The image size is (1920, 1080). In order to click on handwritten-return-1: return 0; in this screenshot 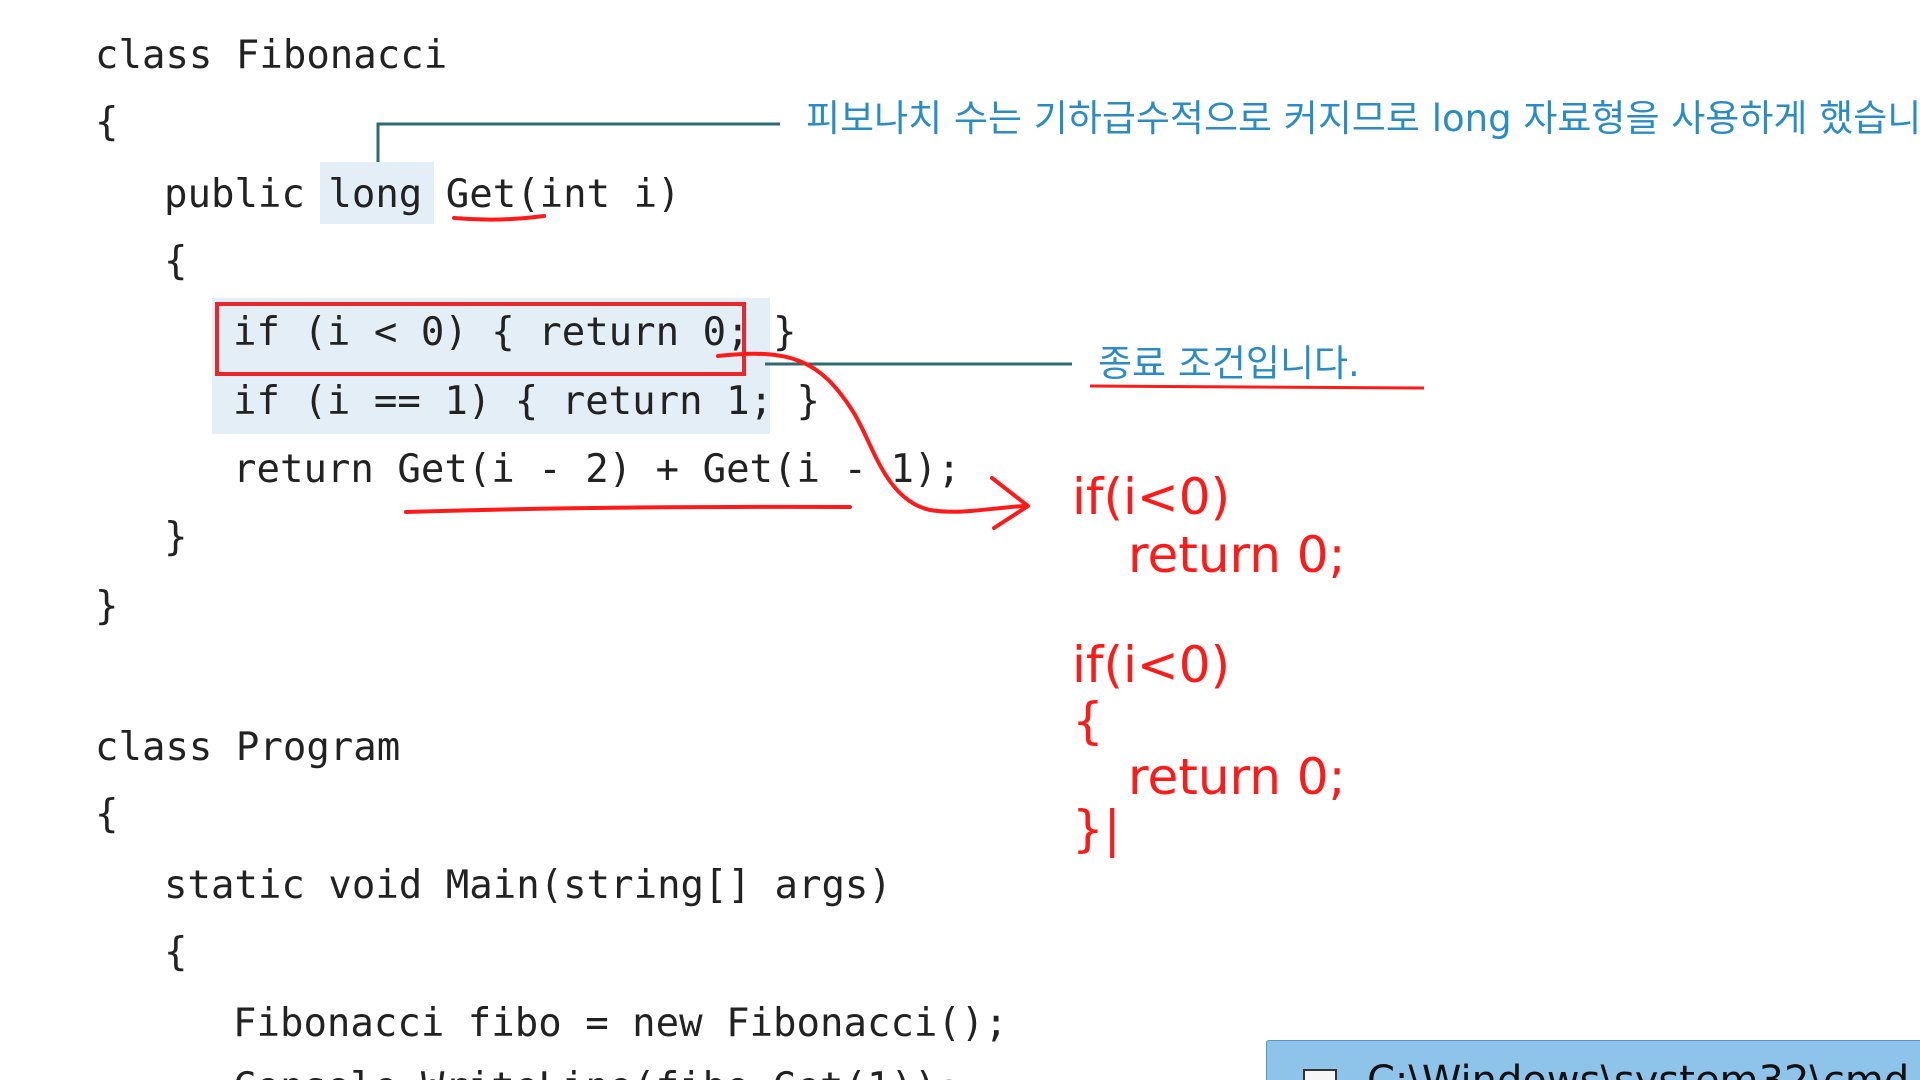, I will do `click(1237, 555)`.